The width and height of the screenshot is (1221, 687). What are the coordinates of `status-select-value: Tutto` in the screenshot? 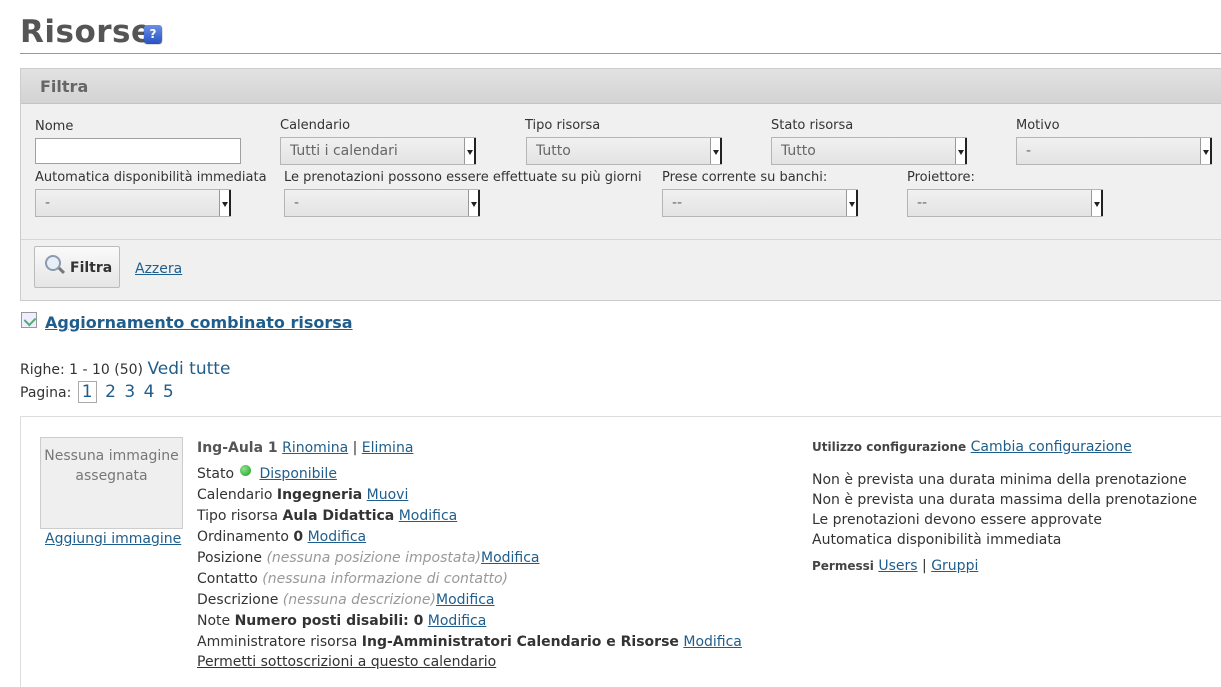 It's located at (798, 151).